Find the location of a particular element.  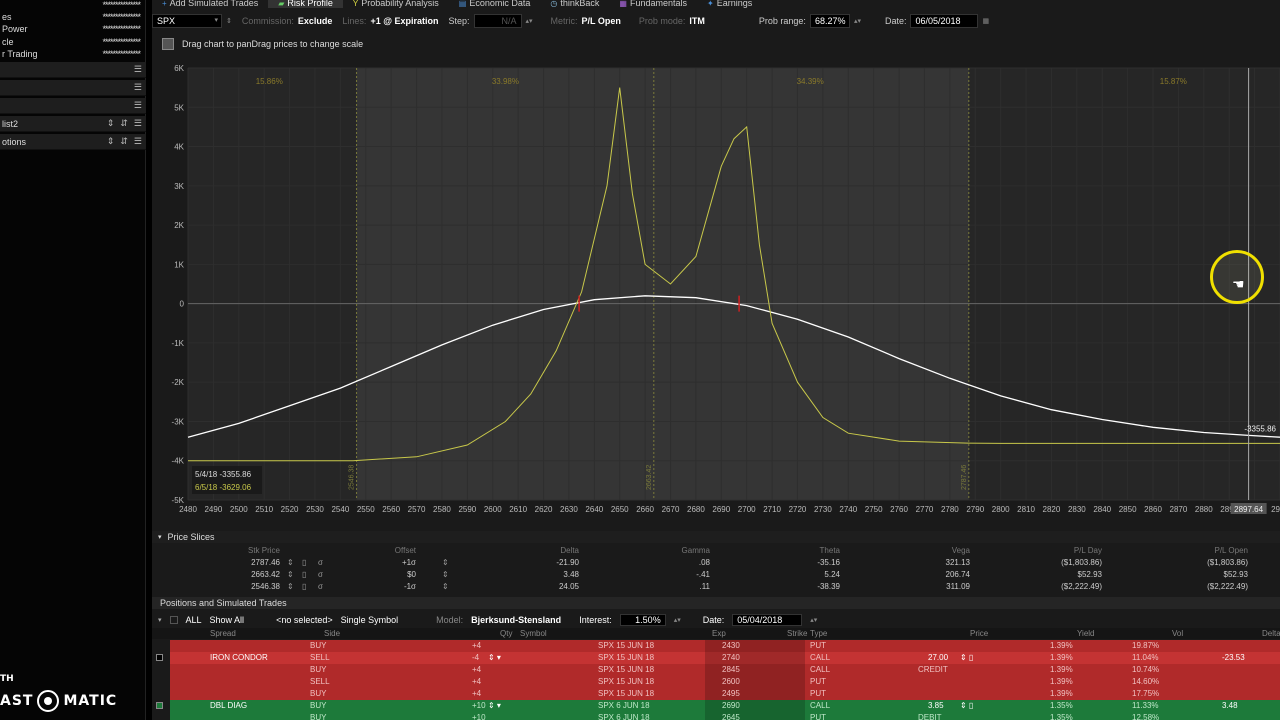

positions-column-label: Symbol is located at coordinates (533, 633).